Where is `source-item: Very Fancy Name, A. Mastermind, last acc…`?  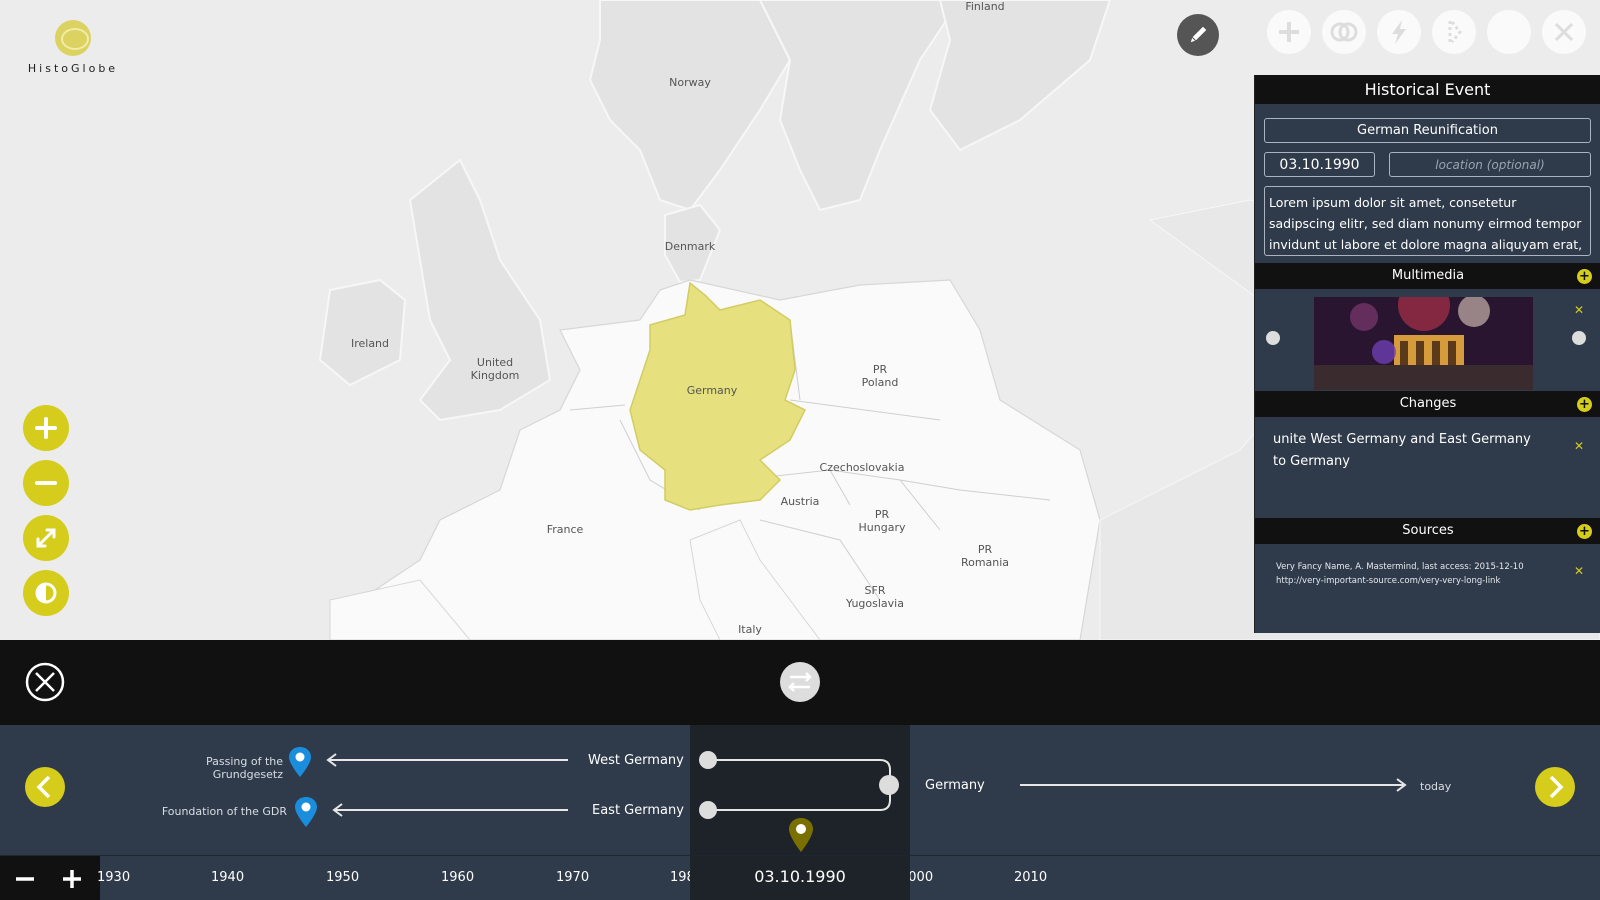 source-item: Very Fancy Name, A. Mastermind, last acc… is located at coordinates (1421, 574).